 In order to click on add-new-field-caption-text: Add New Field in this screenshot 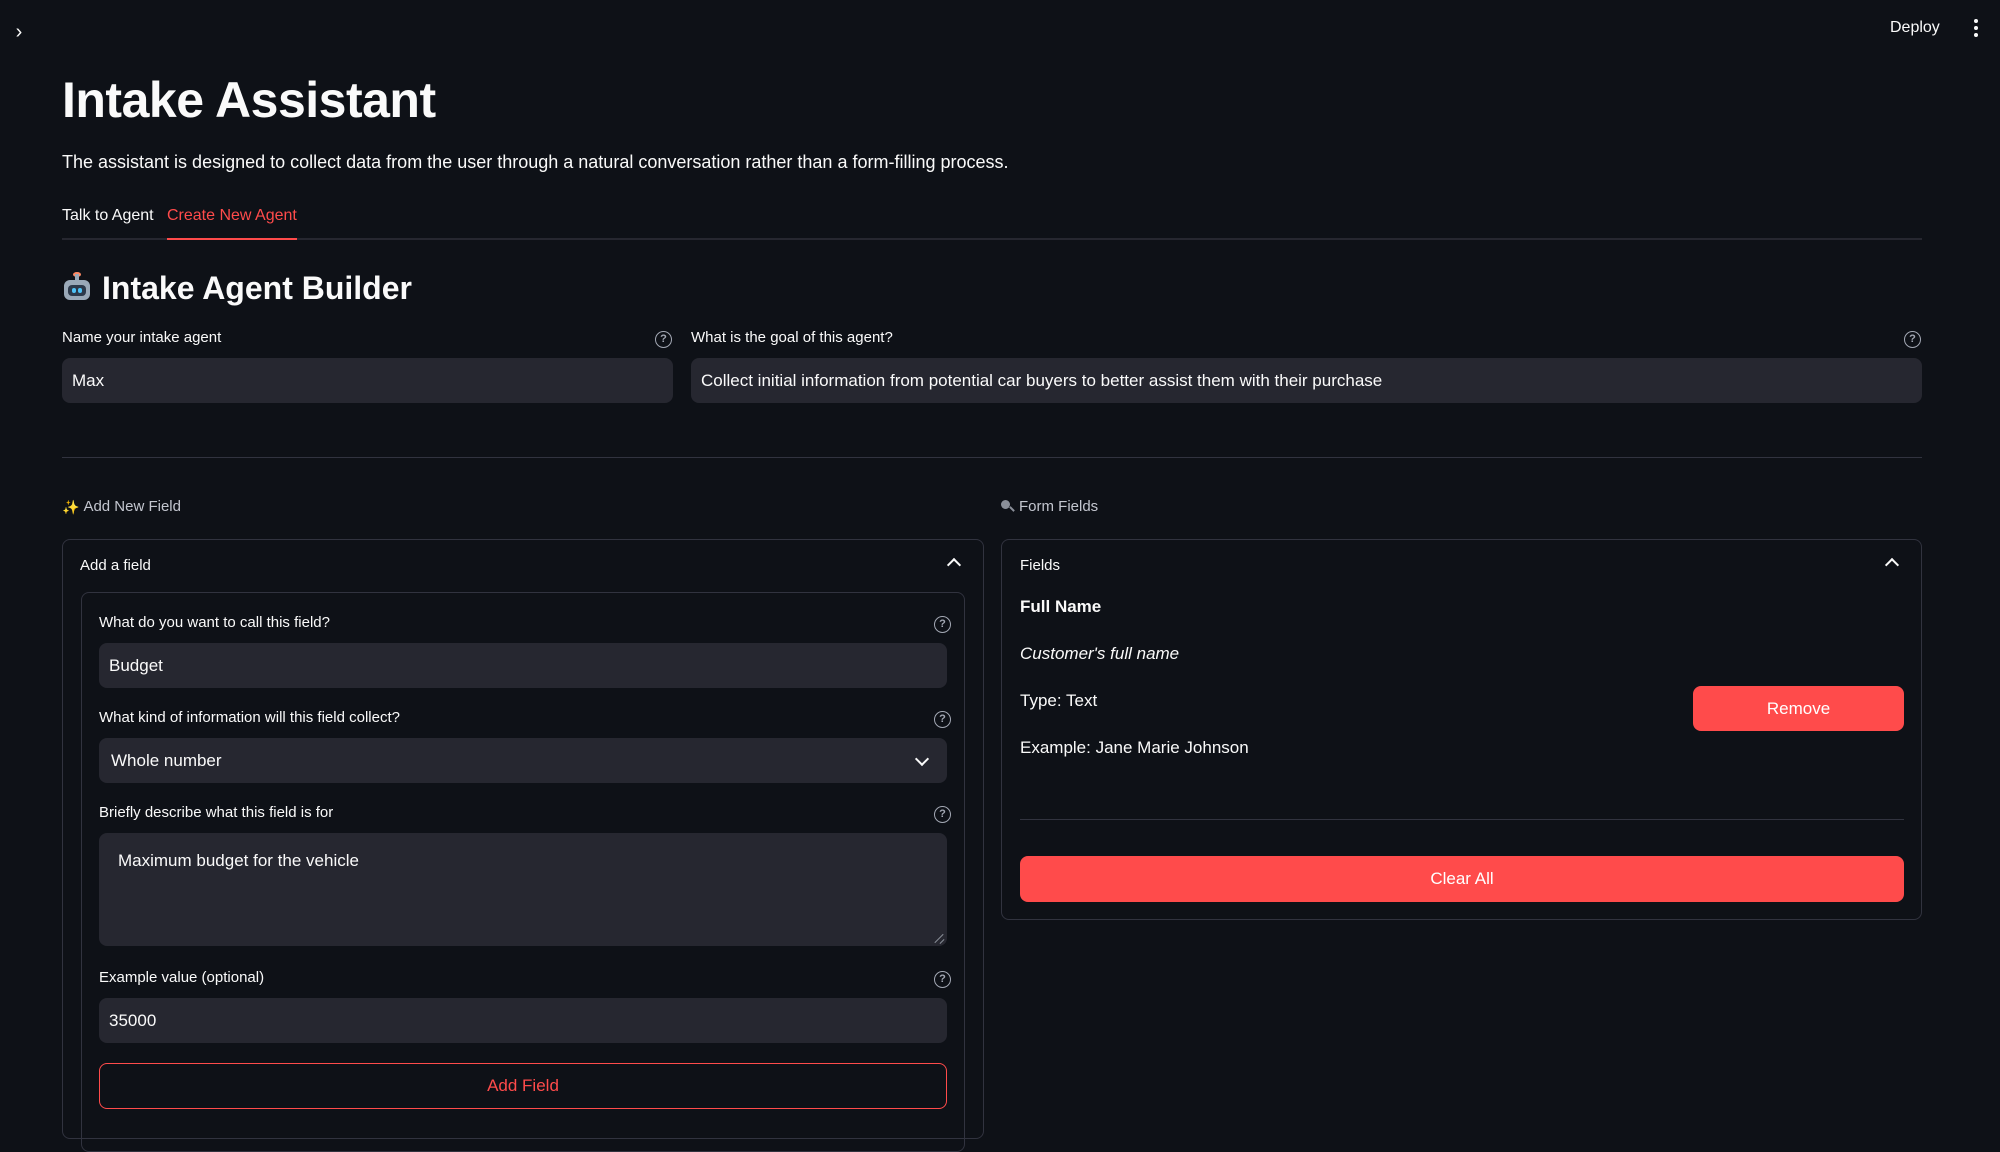, I will do `click(132, 506)`.